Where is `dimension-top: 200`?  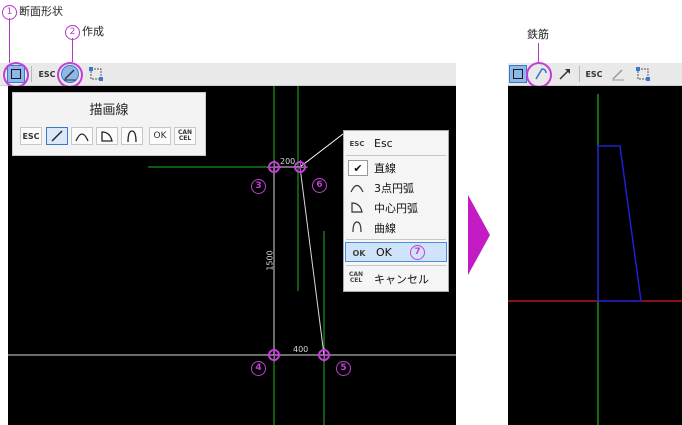 dimension-top: 200 is located at coordinates (288, 161).